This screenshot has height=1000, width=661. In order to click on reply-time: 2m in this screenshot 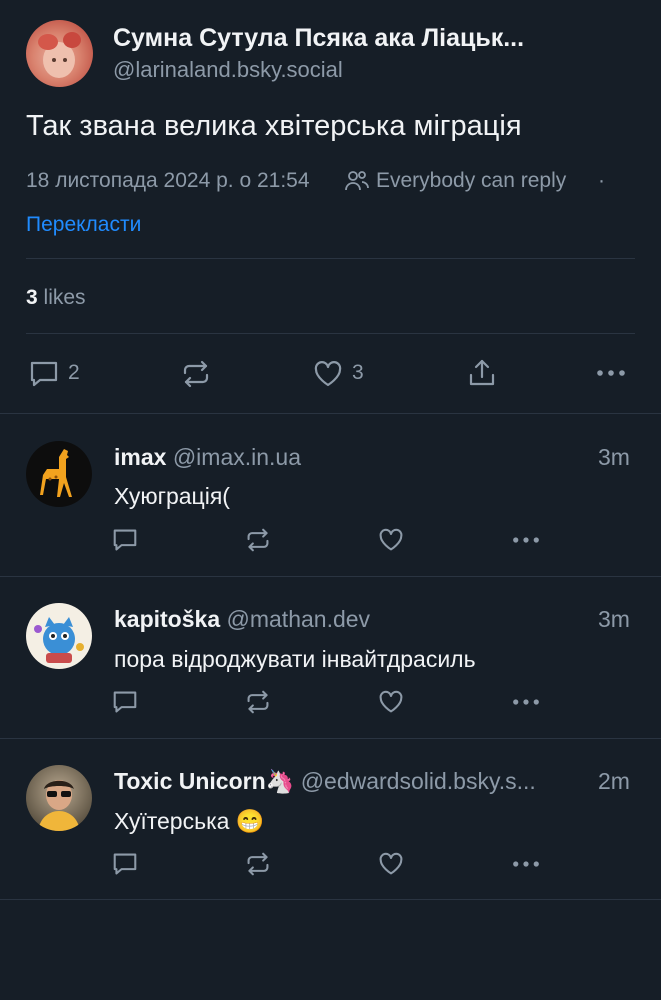, I will do `click(614, 781)`.